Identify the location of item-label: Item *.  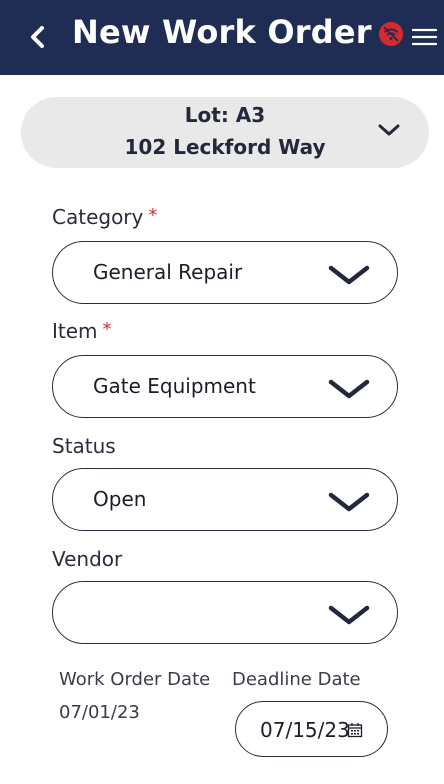
(82, 331).